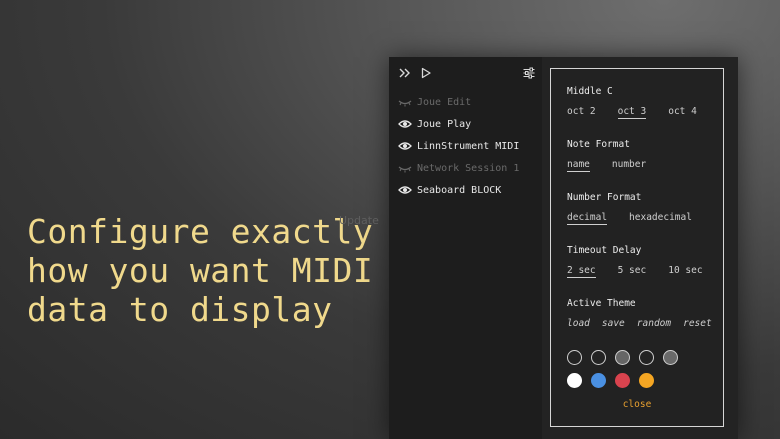  I want to click on timeout-delay-title: Timeout Delay, so click(604, 250).